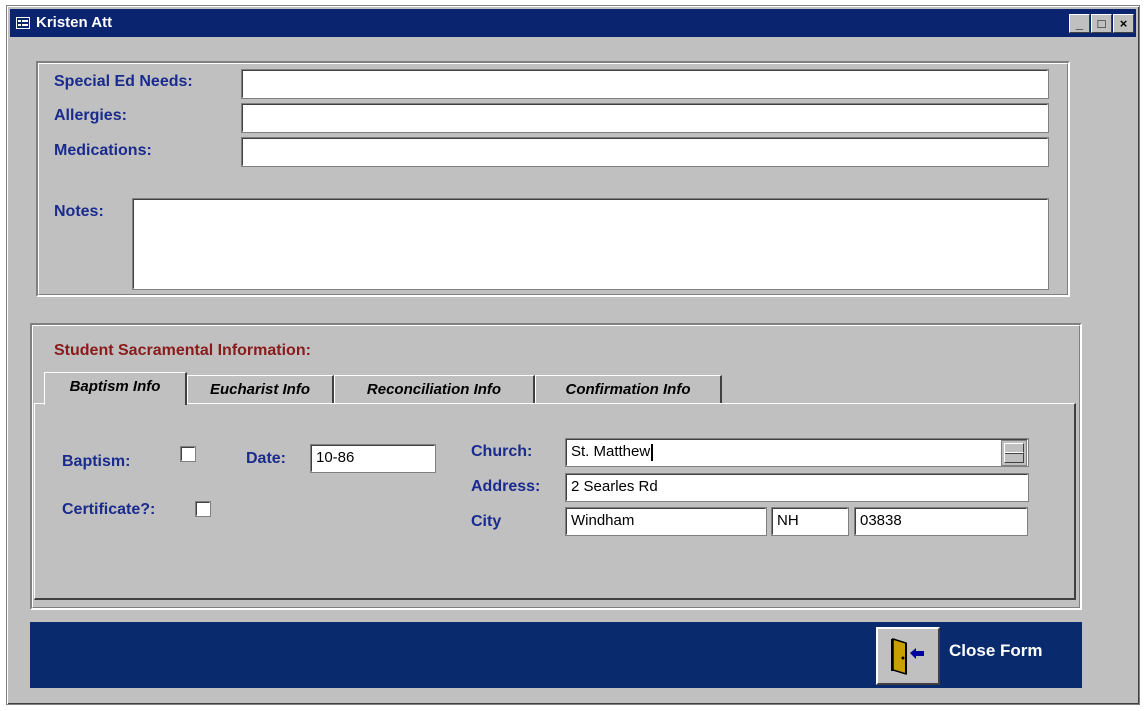  What do you see at coordinates (645, 152) in the screenshot?
I see `medications-field` at bounding box center [645, 152].